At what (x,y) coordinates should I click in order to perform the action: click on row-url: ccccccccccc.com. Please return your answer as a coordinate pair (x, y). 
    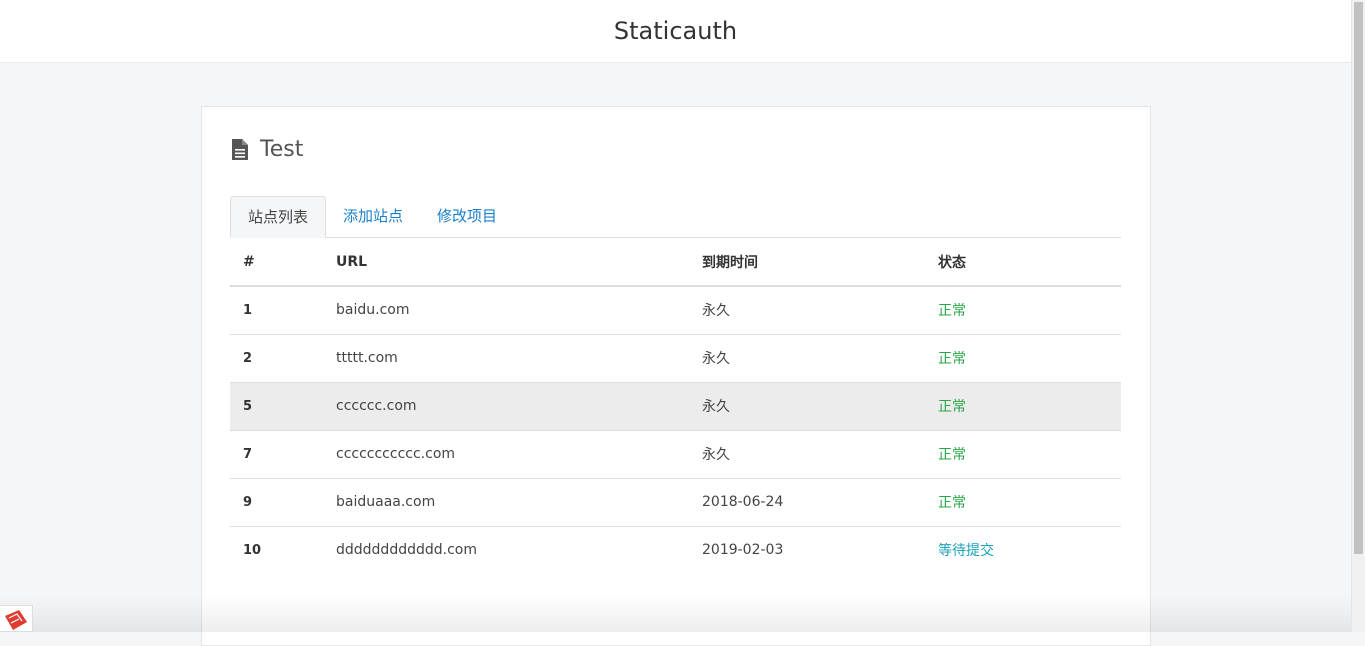
    Looking at the image, I should click on (506, 454).